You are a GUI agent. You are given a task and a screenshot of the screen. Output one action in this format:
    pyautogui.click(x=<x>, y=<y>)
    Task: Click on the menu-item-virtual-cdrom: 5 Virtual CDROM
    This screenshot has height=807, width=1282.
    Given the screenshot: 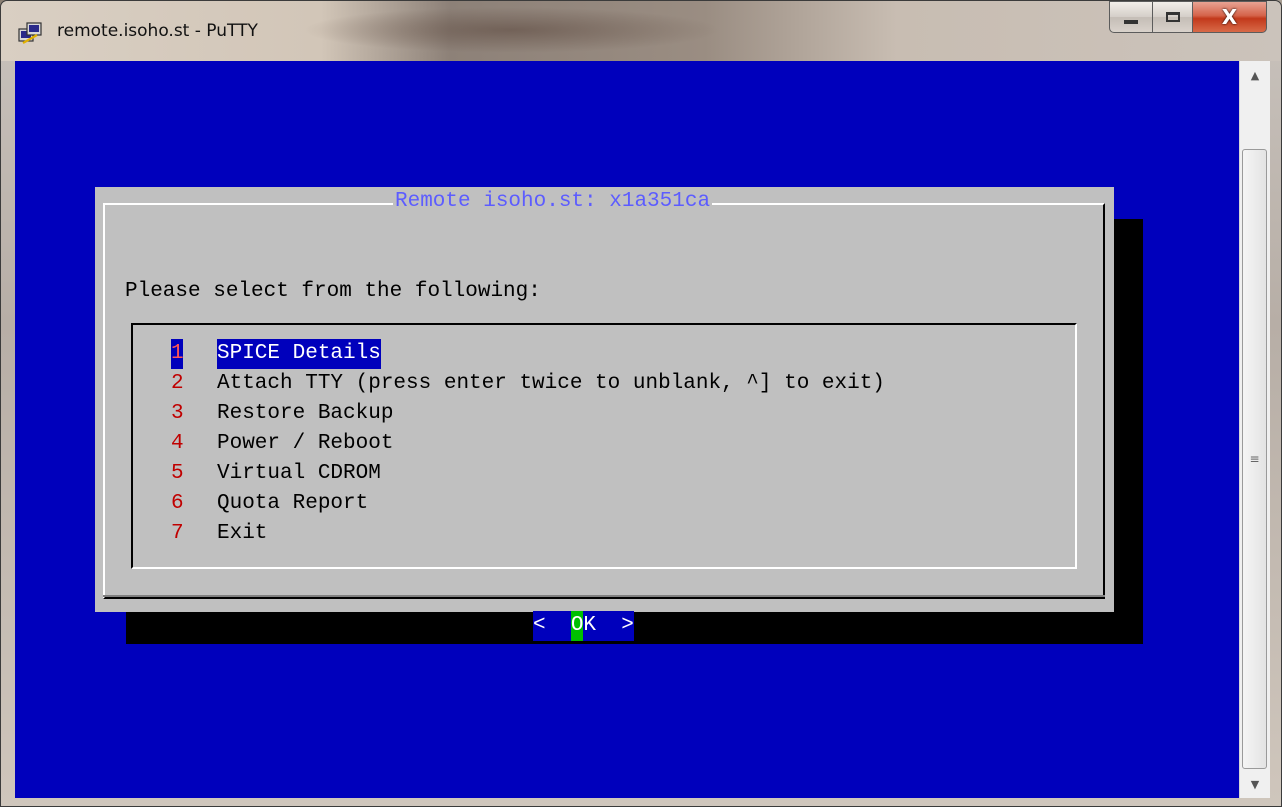 What is the action you would take?
    pyautogui.click(x=276, y=474)
    